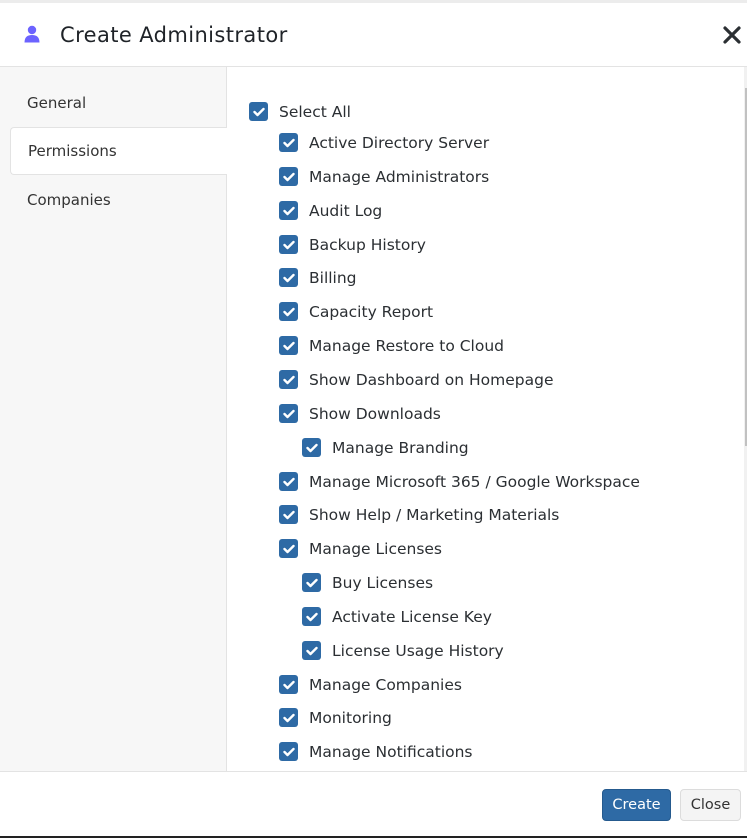 The height and width of the screenshot is (838, 747). What do you see at coordinates (399, 142) in the screenshot?
I see `permission-label: Active Directory Server` at bounding box center [399, 142].